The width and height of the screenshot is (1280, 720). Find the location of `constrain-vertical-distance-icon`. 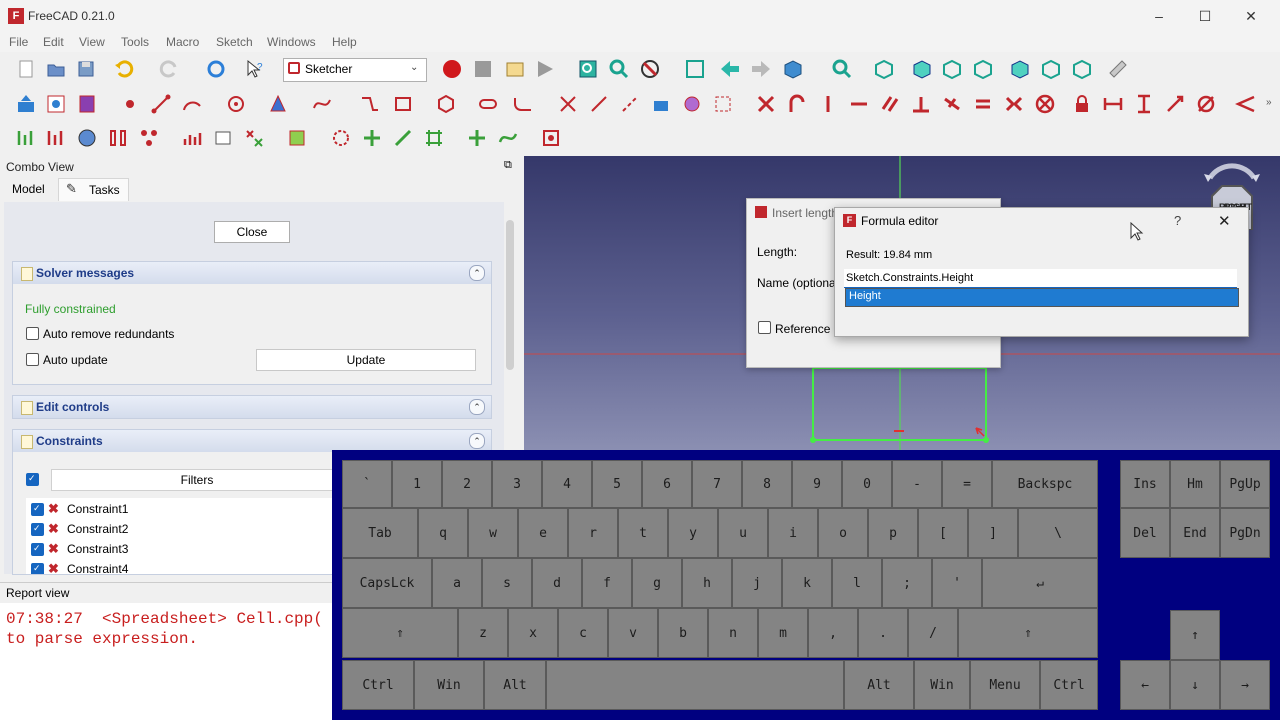

constrain-vertical-distance-icon is located at coordinates (1144, 104).